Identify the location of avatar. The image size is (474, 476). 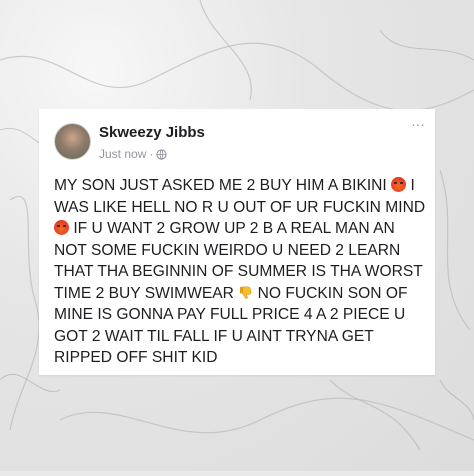
(72, 141).